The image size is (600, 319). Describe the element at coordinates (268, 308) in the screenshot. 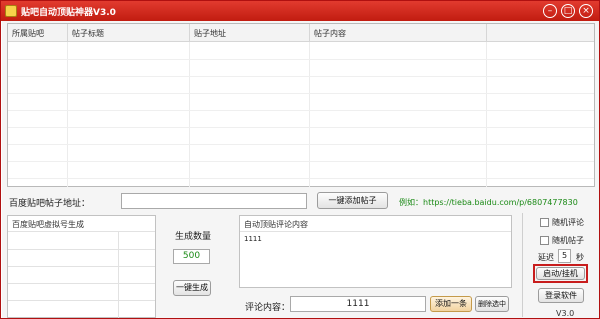

I see `comment-input-label: 评论内容：` at that location.